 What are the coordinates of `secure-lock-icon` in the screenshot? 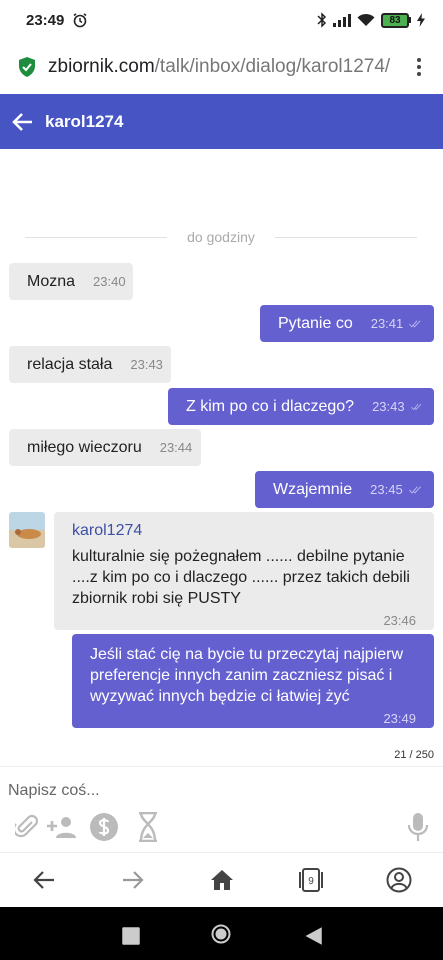 It's located at (27, 67).